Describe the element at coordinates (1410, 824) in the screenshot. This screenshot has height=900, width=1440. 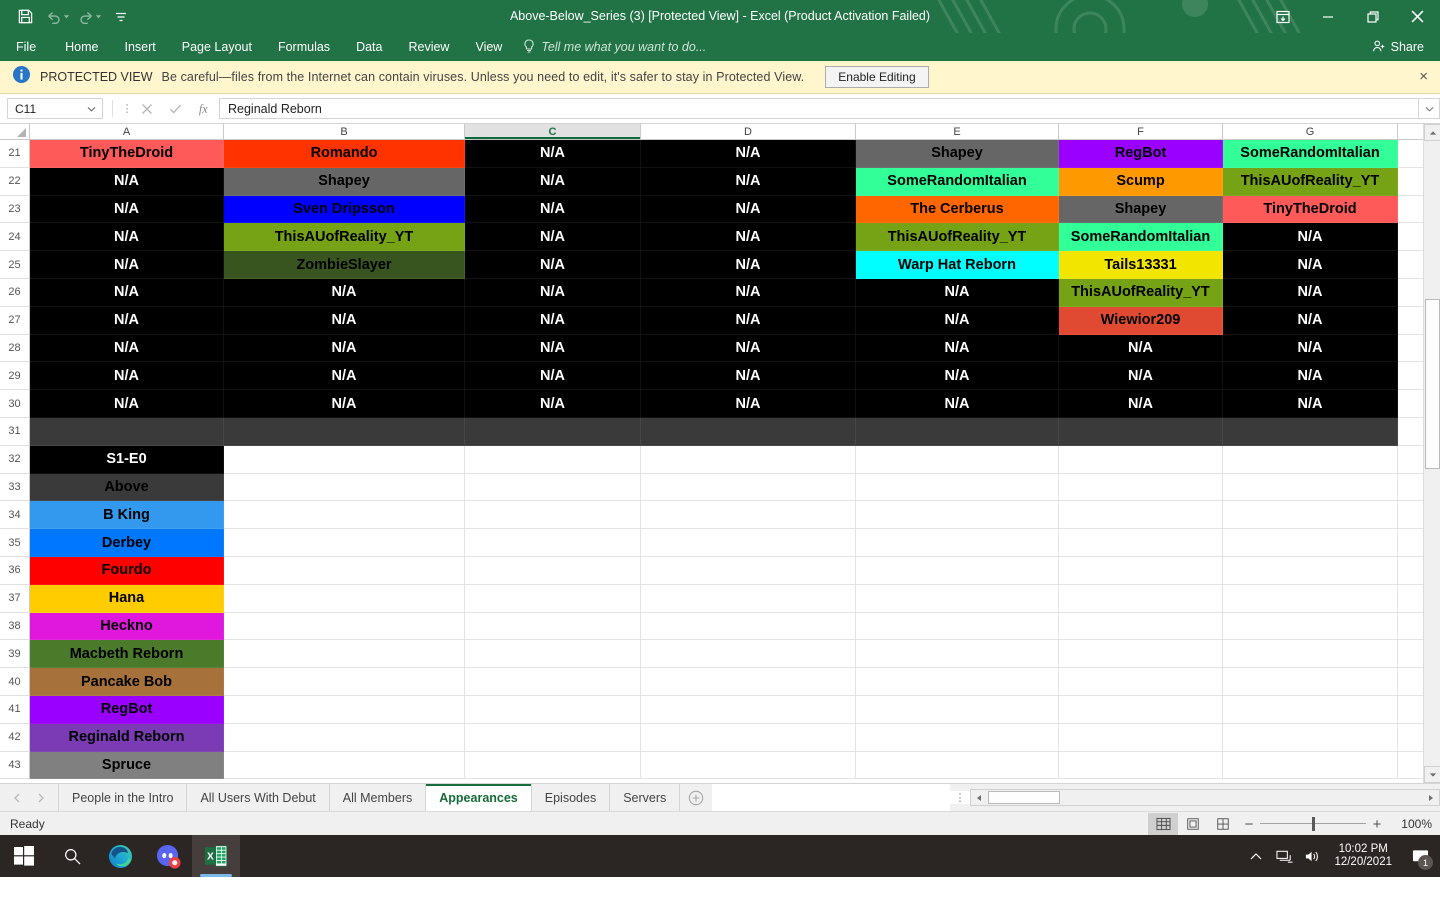
I see `zoom-level: 100%` at that location.